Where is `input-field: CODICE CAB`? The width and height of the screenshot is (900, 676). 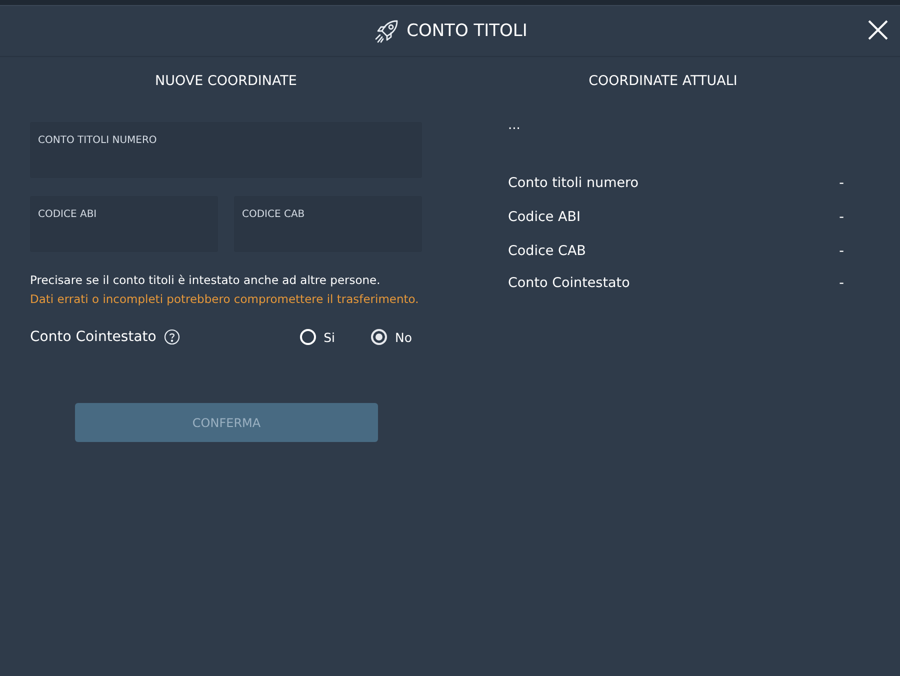 input-field: CODICE CAB is located at coordinates (328, 224).